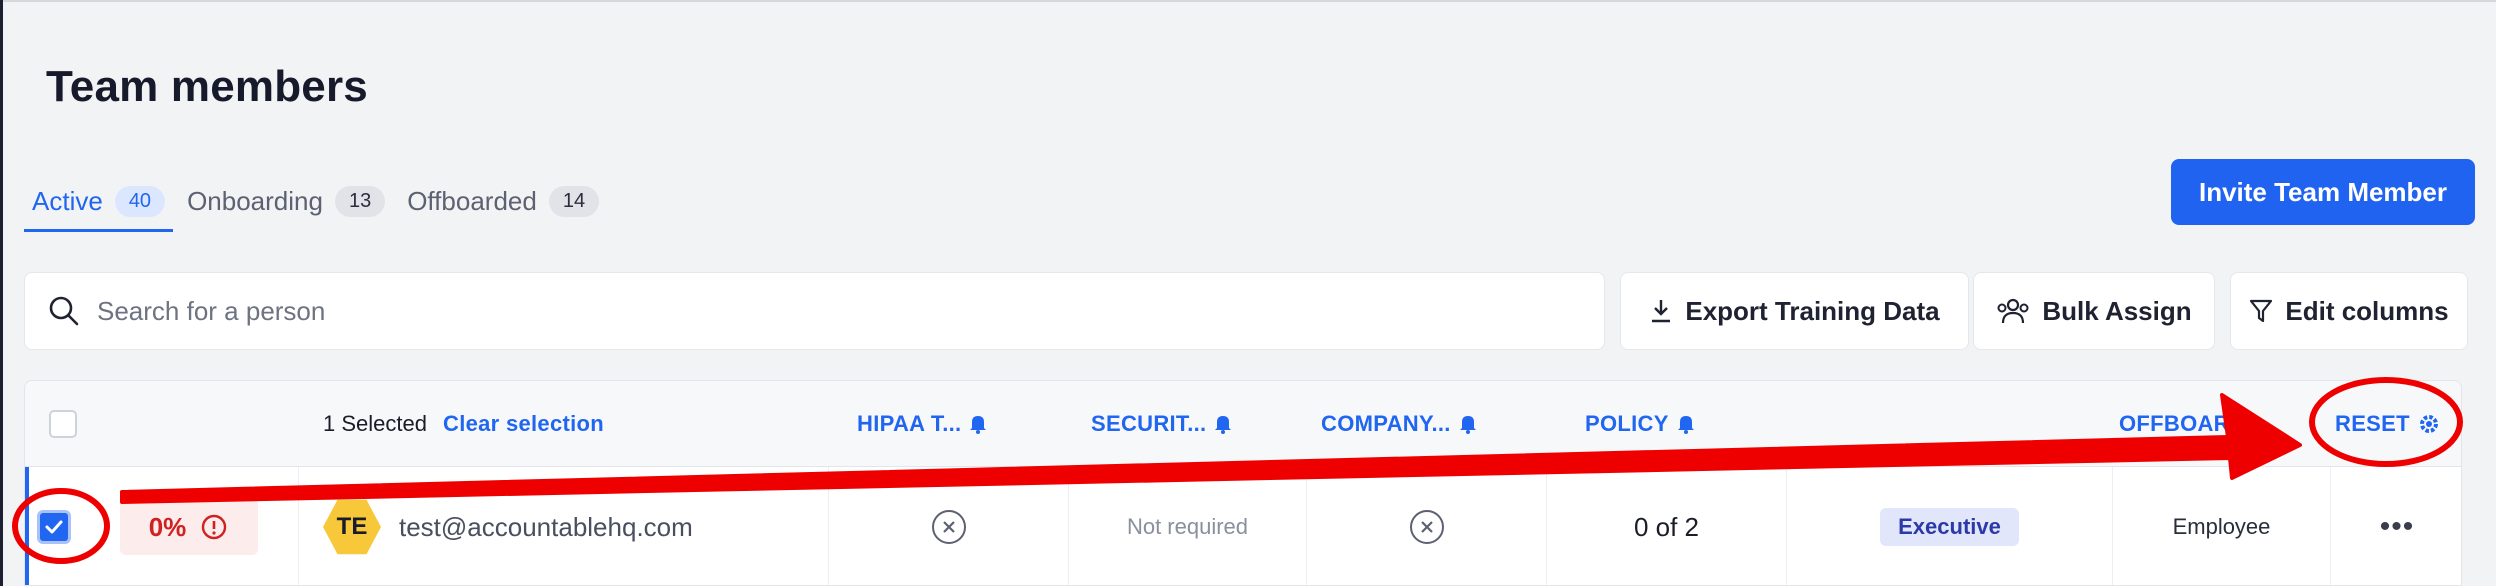 This screenshot has height=586, width=2496. I want to click on window-top-border, so click(1248, 1).